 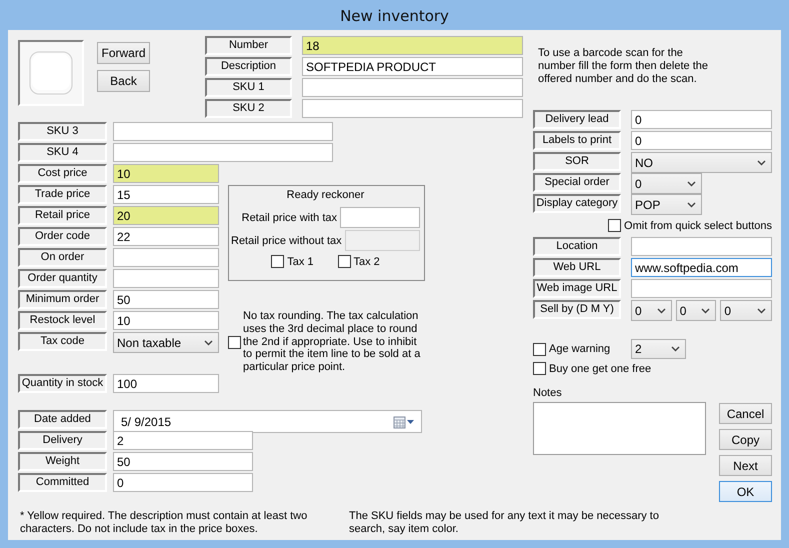 I want to click on field-label: Weight, so click(x=62, y=461).